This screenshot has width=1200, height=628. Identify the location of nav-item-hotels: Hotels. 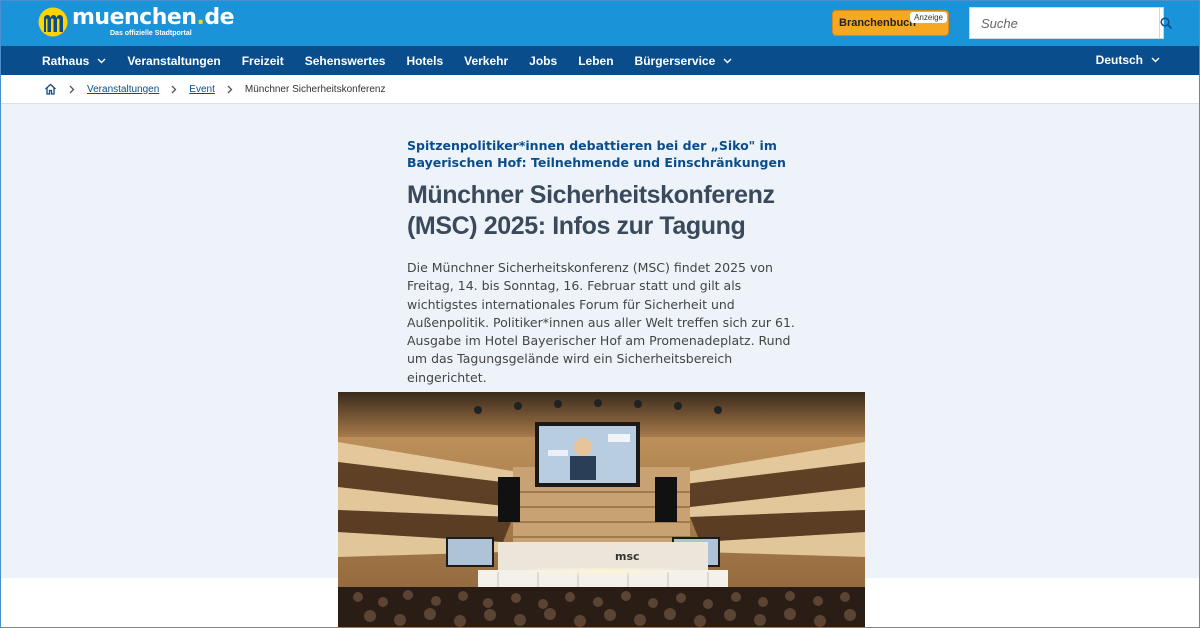
(424, 61).